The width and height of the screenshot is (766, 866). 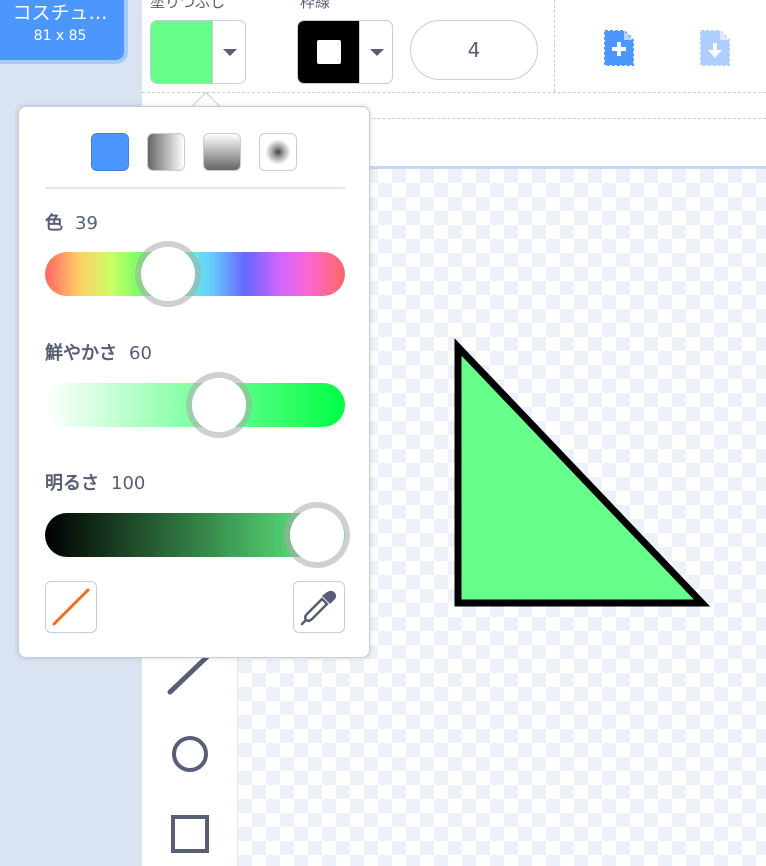 I want to click on horizontal-gradient-button, so click(x=166, y=152).